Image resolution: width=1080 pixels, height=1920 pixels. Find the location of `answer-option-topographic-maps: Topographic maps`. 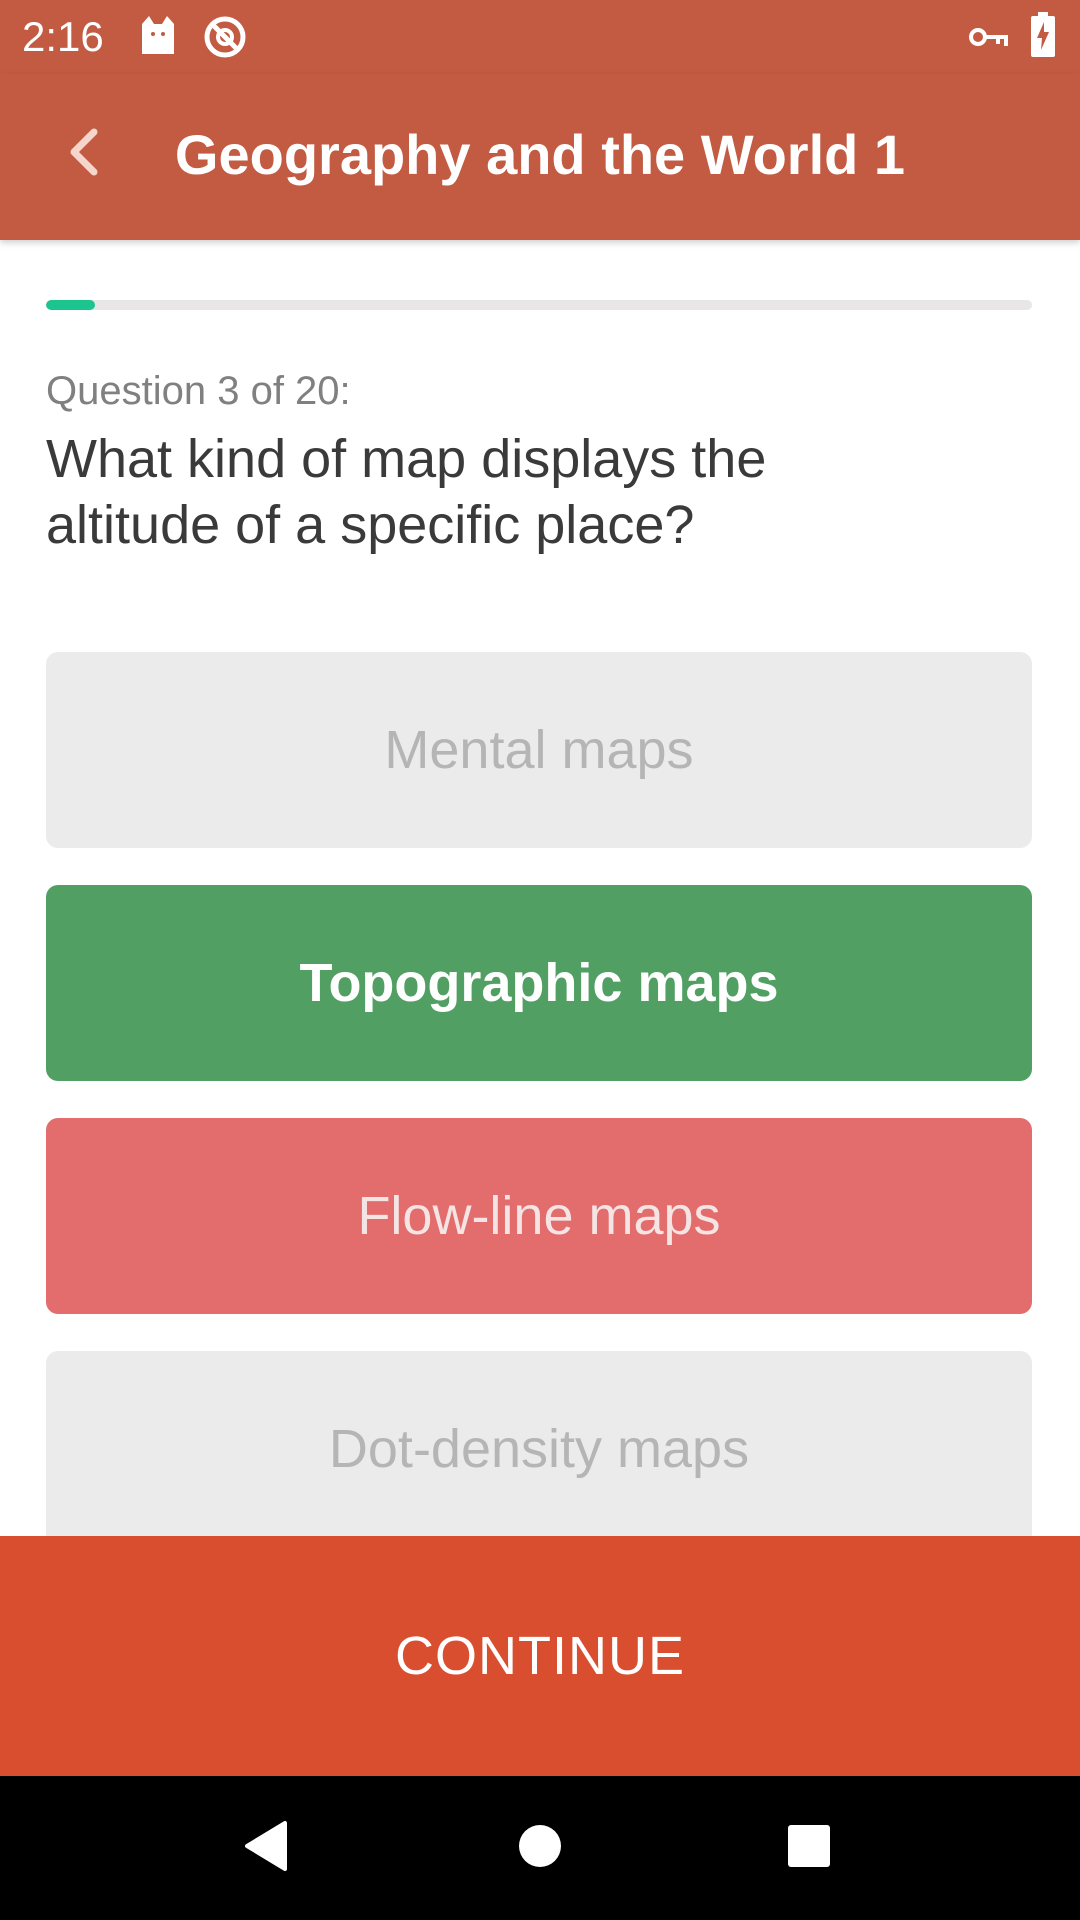

answer-option-topographic-maps: Topographic maps is located at coordinates (539, 983).